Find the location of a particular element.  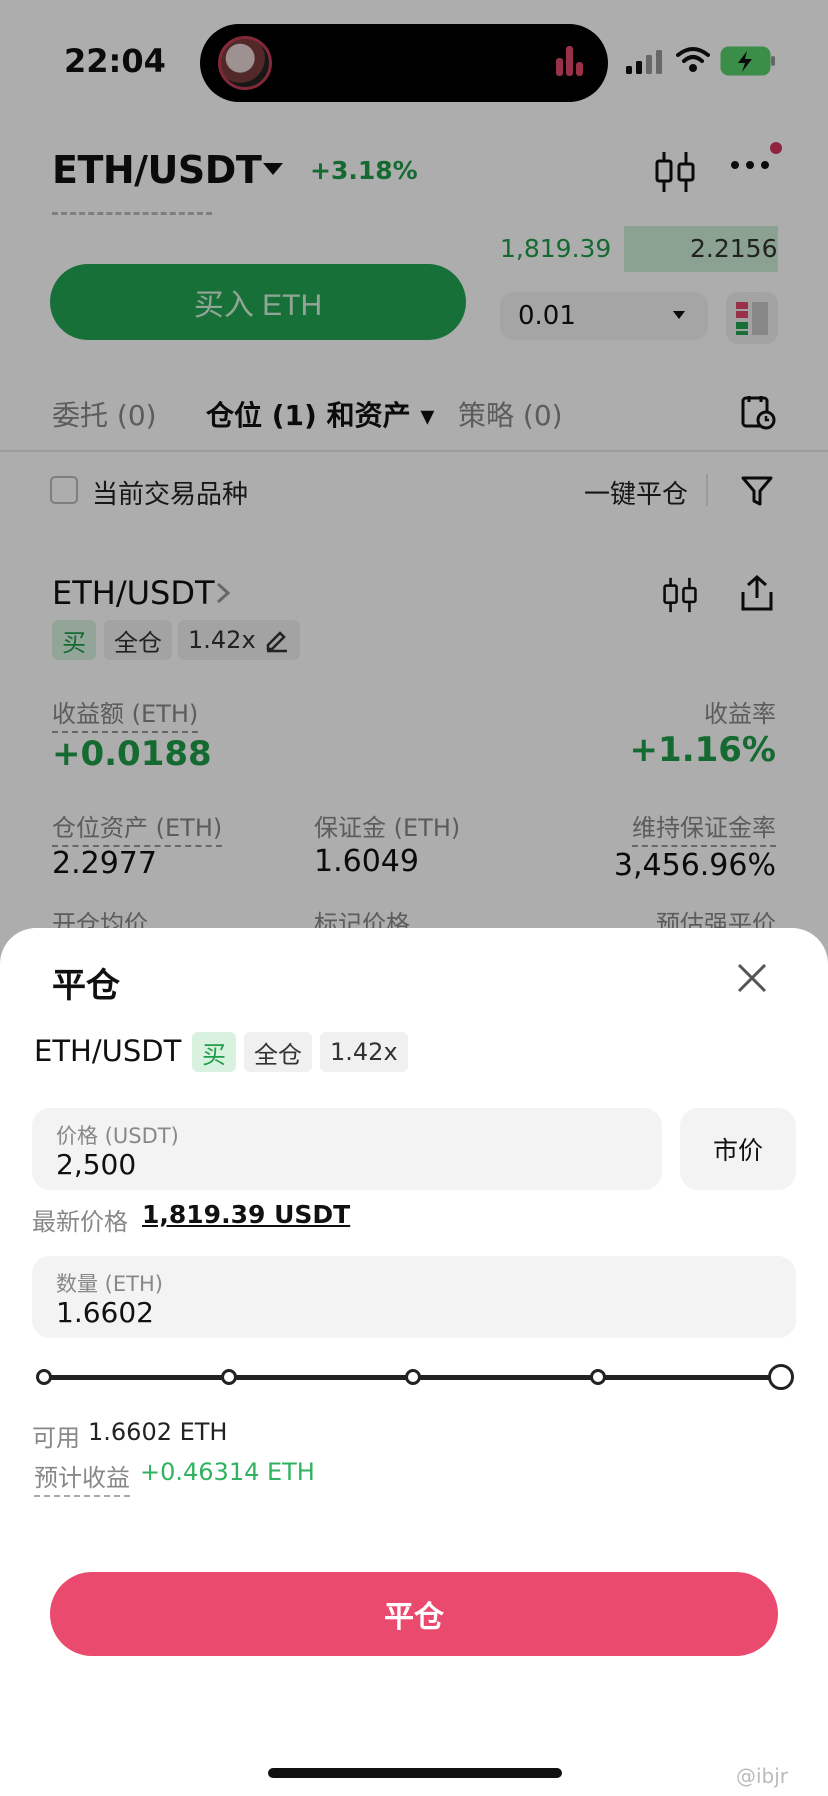

price-field: 价格 (USDT) 2,500 is located at coordinates (347, 1149).